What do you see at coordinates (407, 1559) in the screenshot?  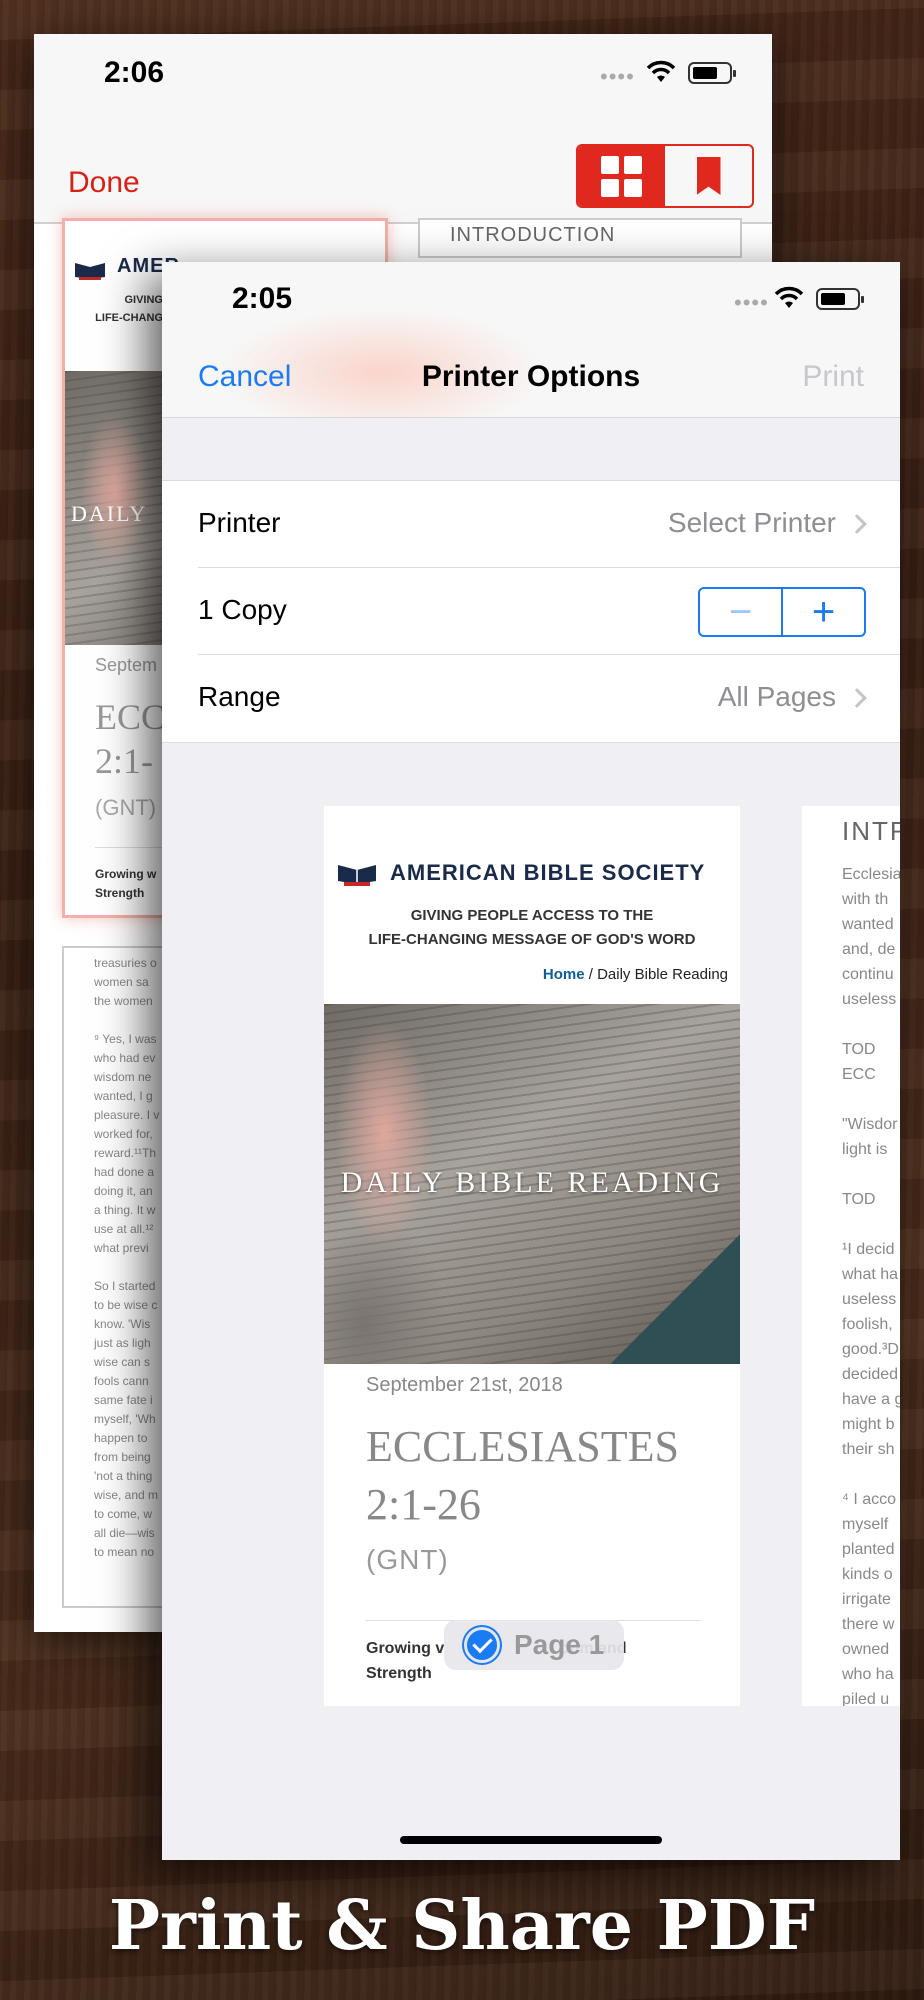 I see `article-translation: (GNT)` at bounding box center [407, 1559].